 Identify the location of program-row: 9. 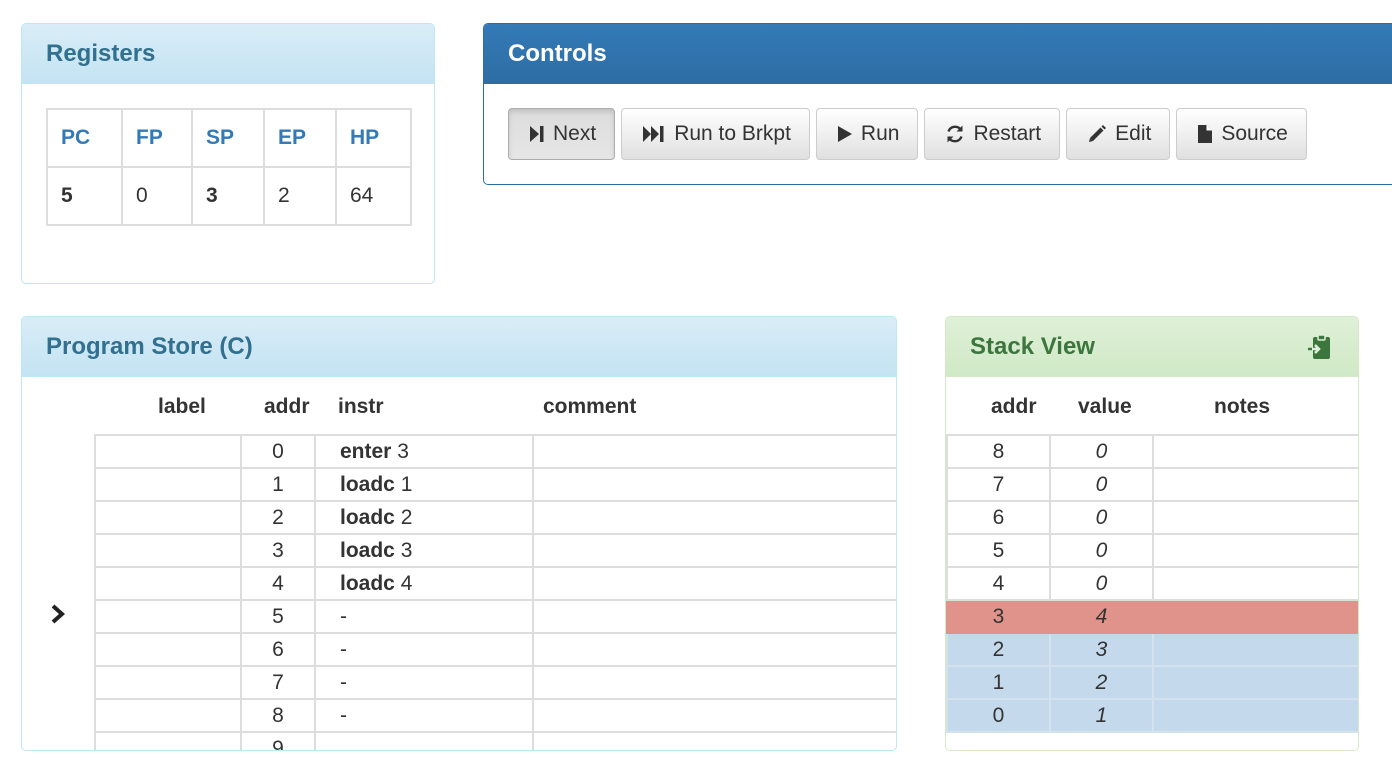
(495, 740).